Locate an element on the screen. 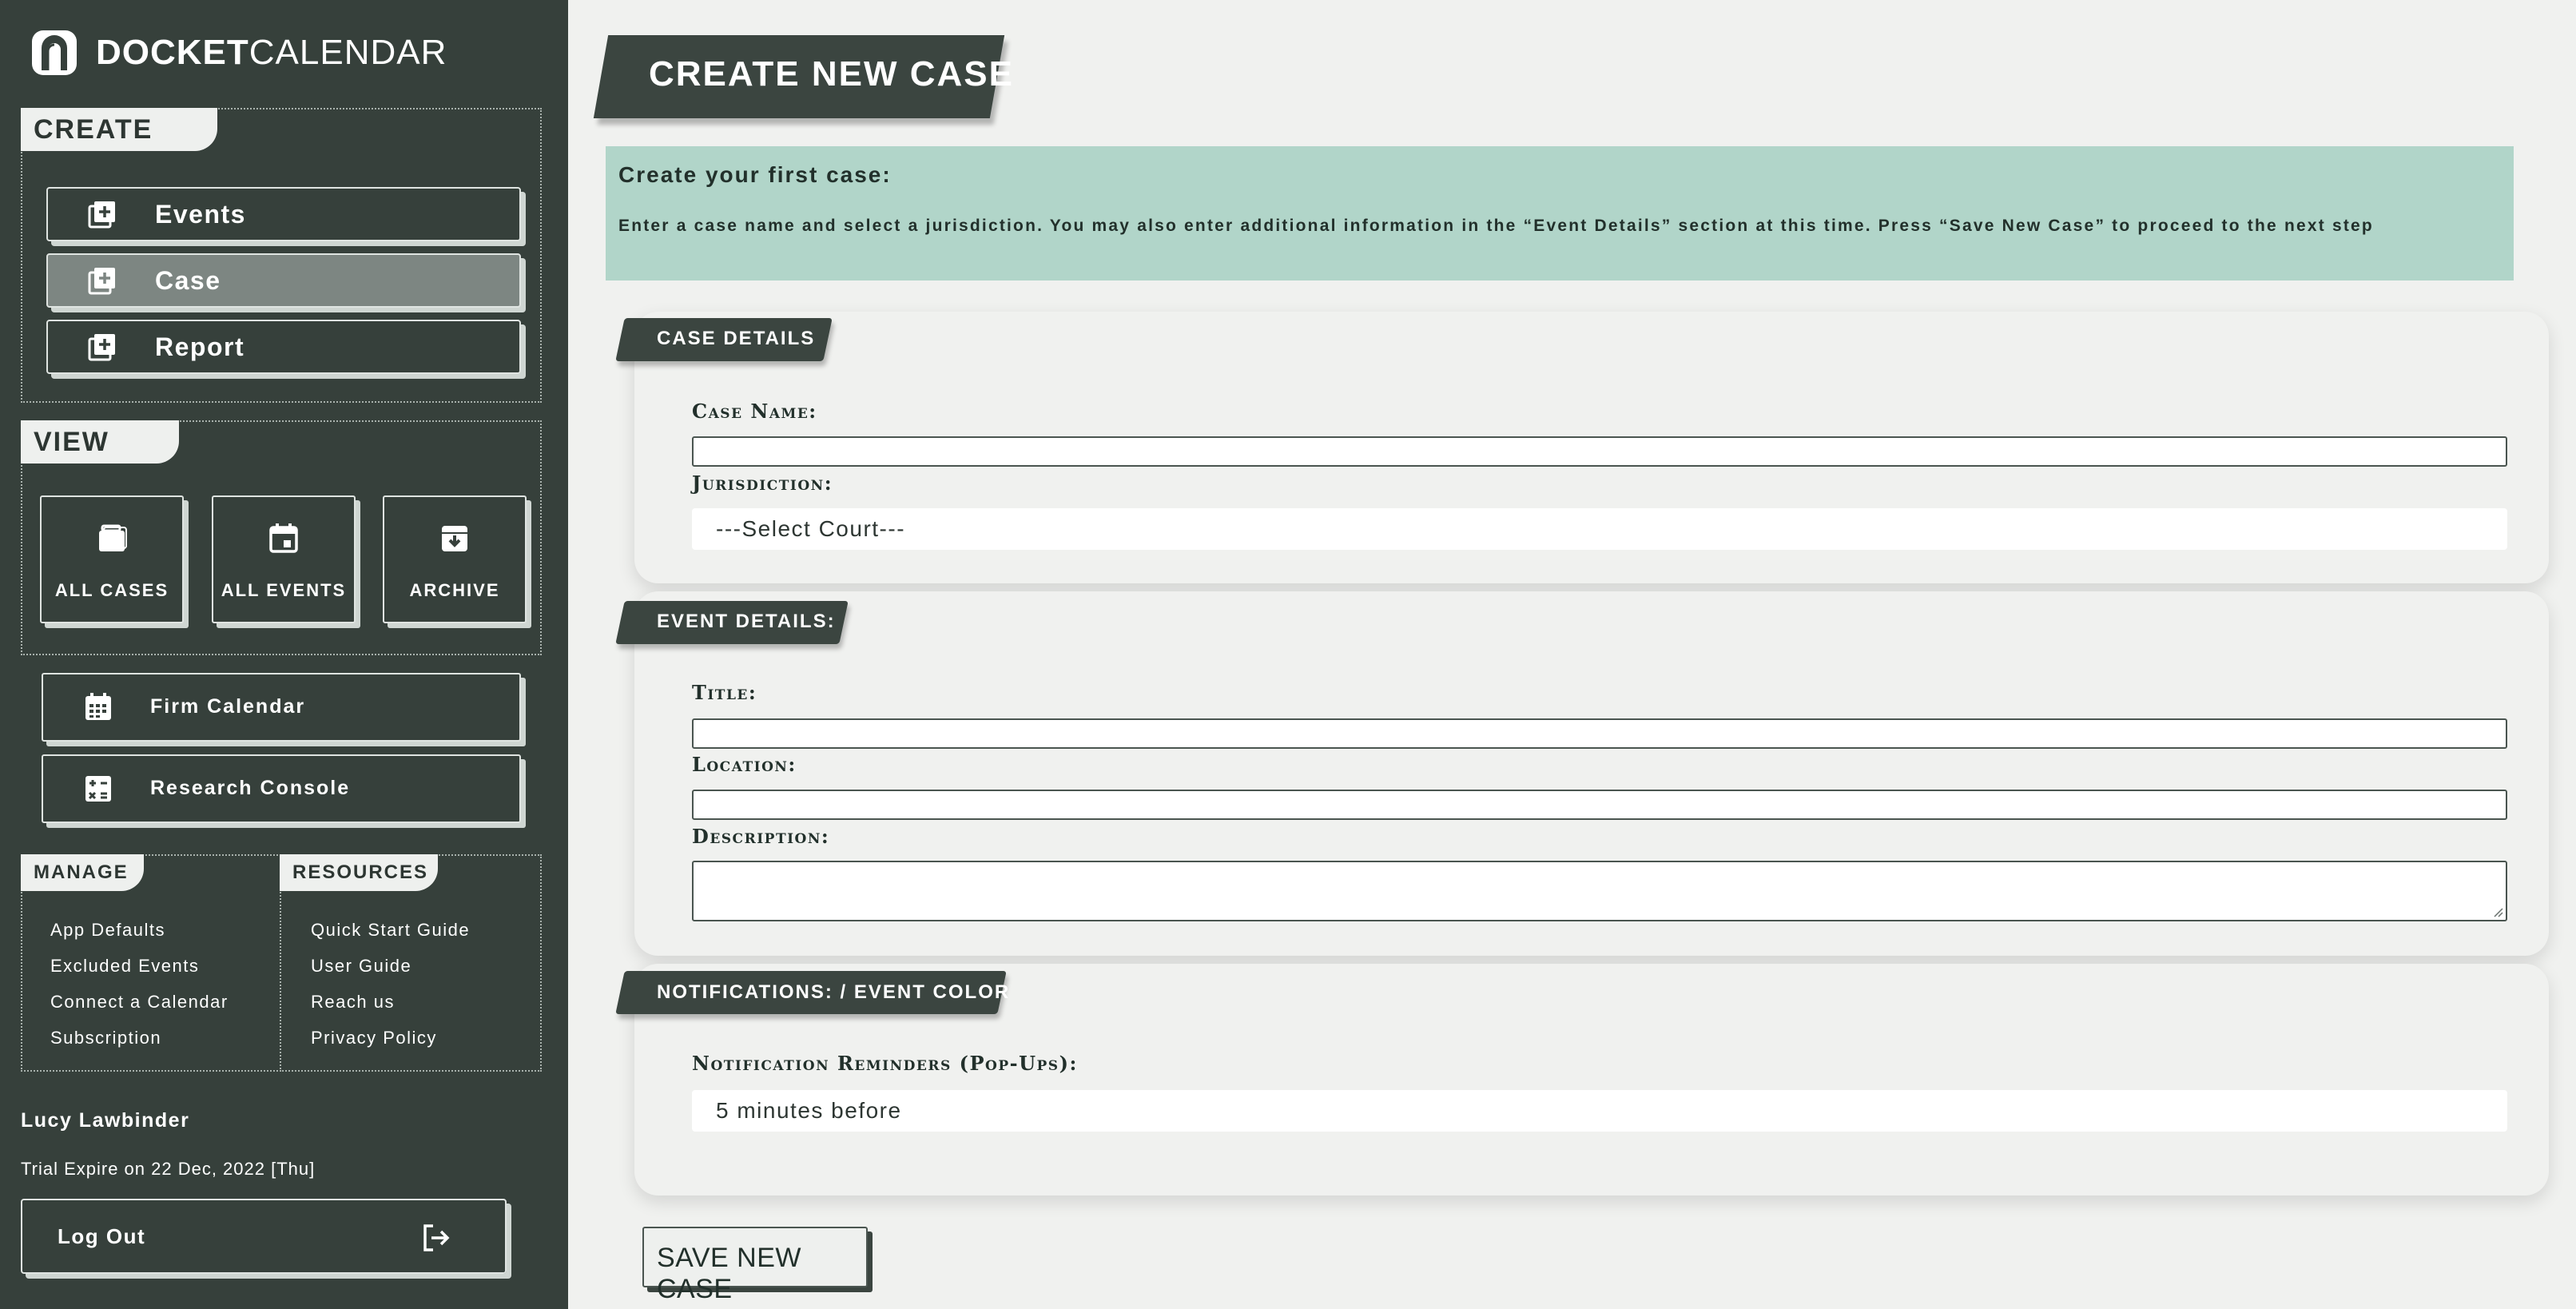 Image resolution: width=2576 pixels, height=1309 pixels. case-details-heading: CASE DETAILS is located at coordinates (736, 338).